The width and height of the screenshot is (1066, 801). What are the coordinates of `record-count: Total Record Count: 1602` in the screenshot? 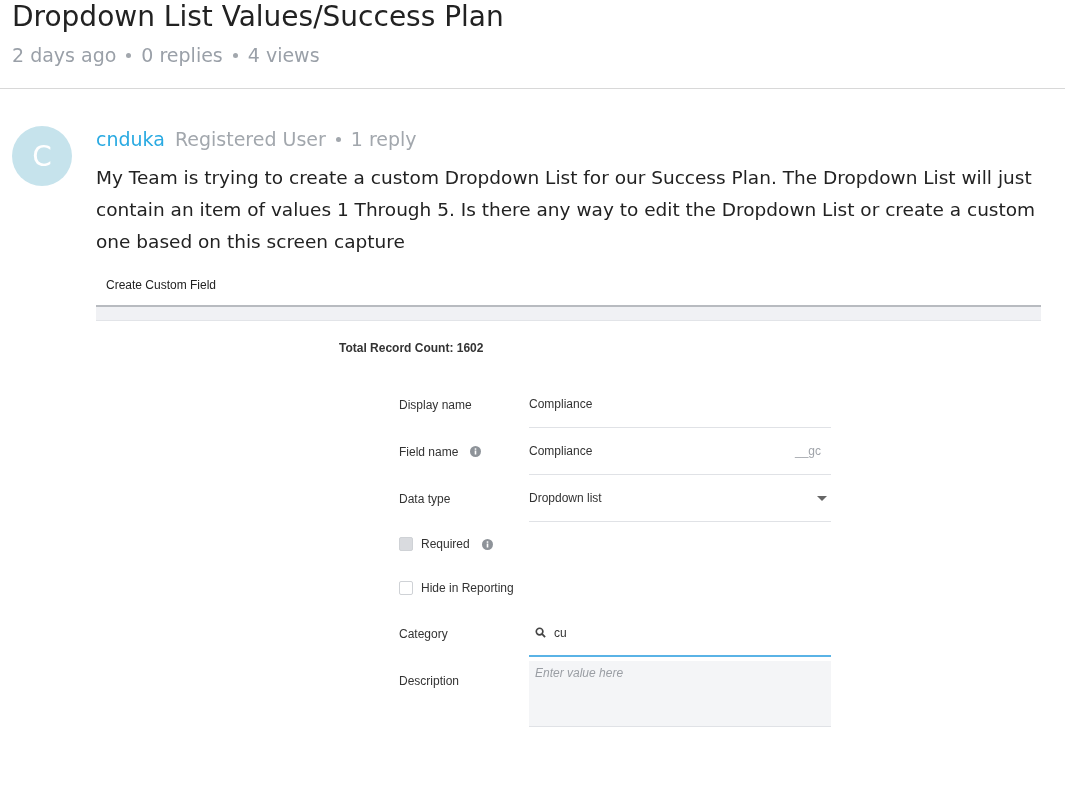 It's located at (412, 348).